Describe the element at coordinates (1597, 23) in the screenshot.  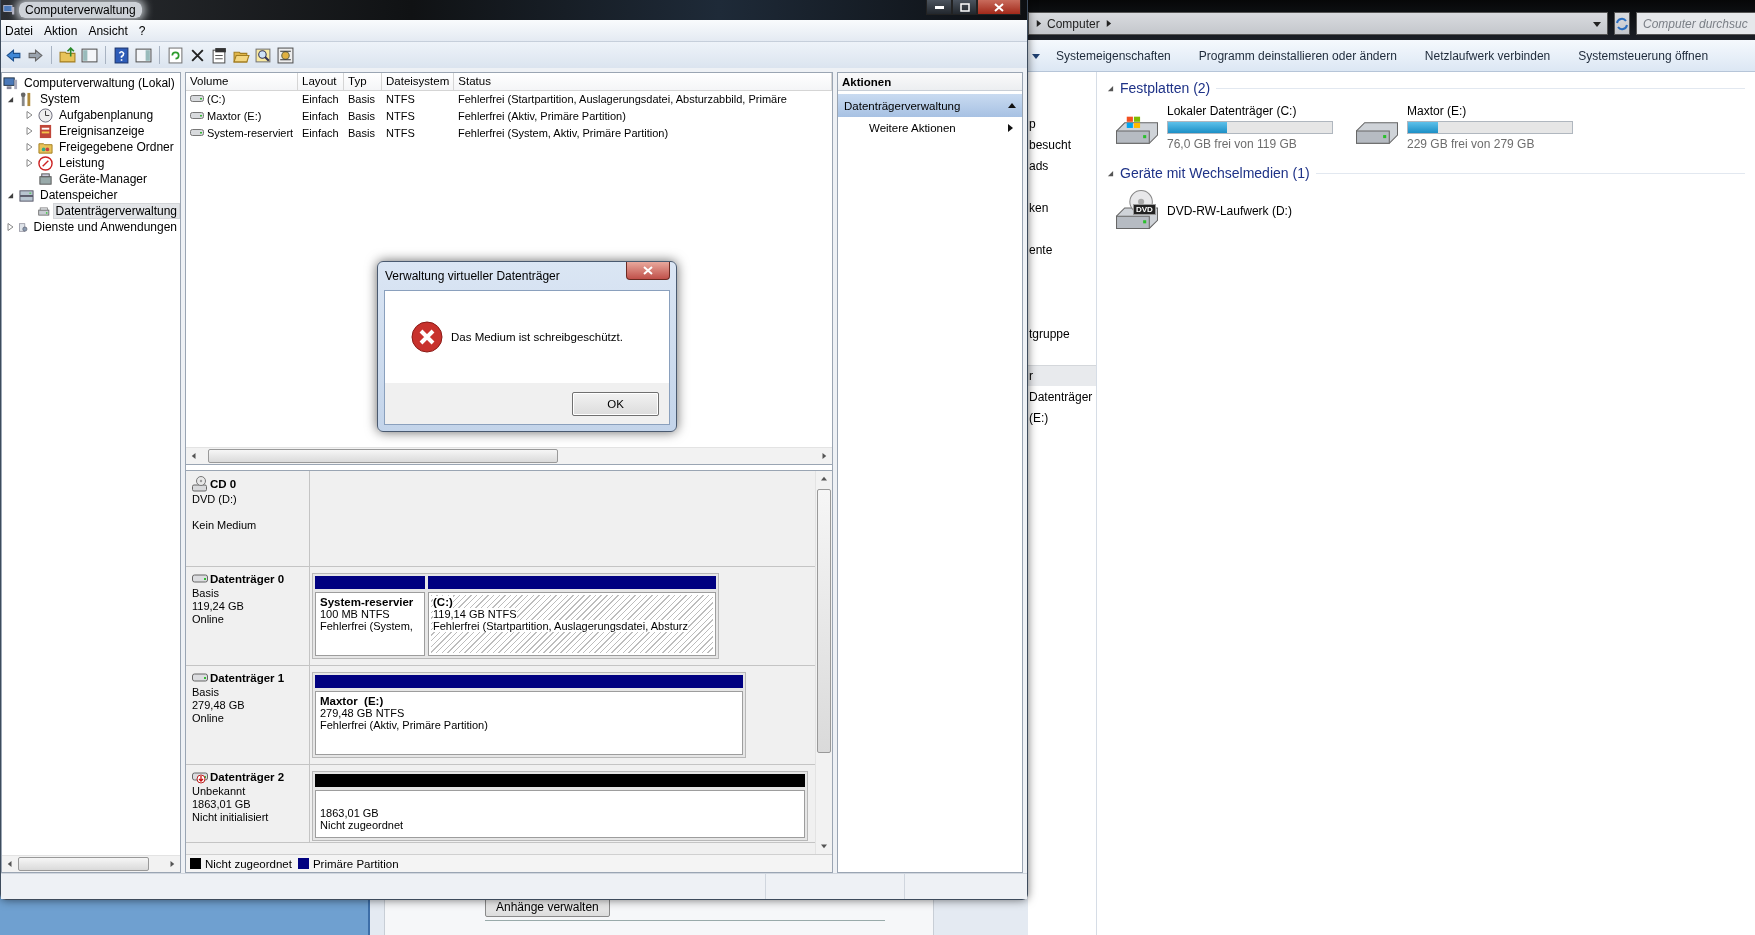
I see `dropdown-icon` at that location.